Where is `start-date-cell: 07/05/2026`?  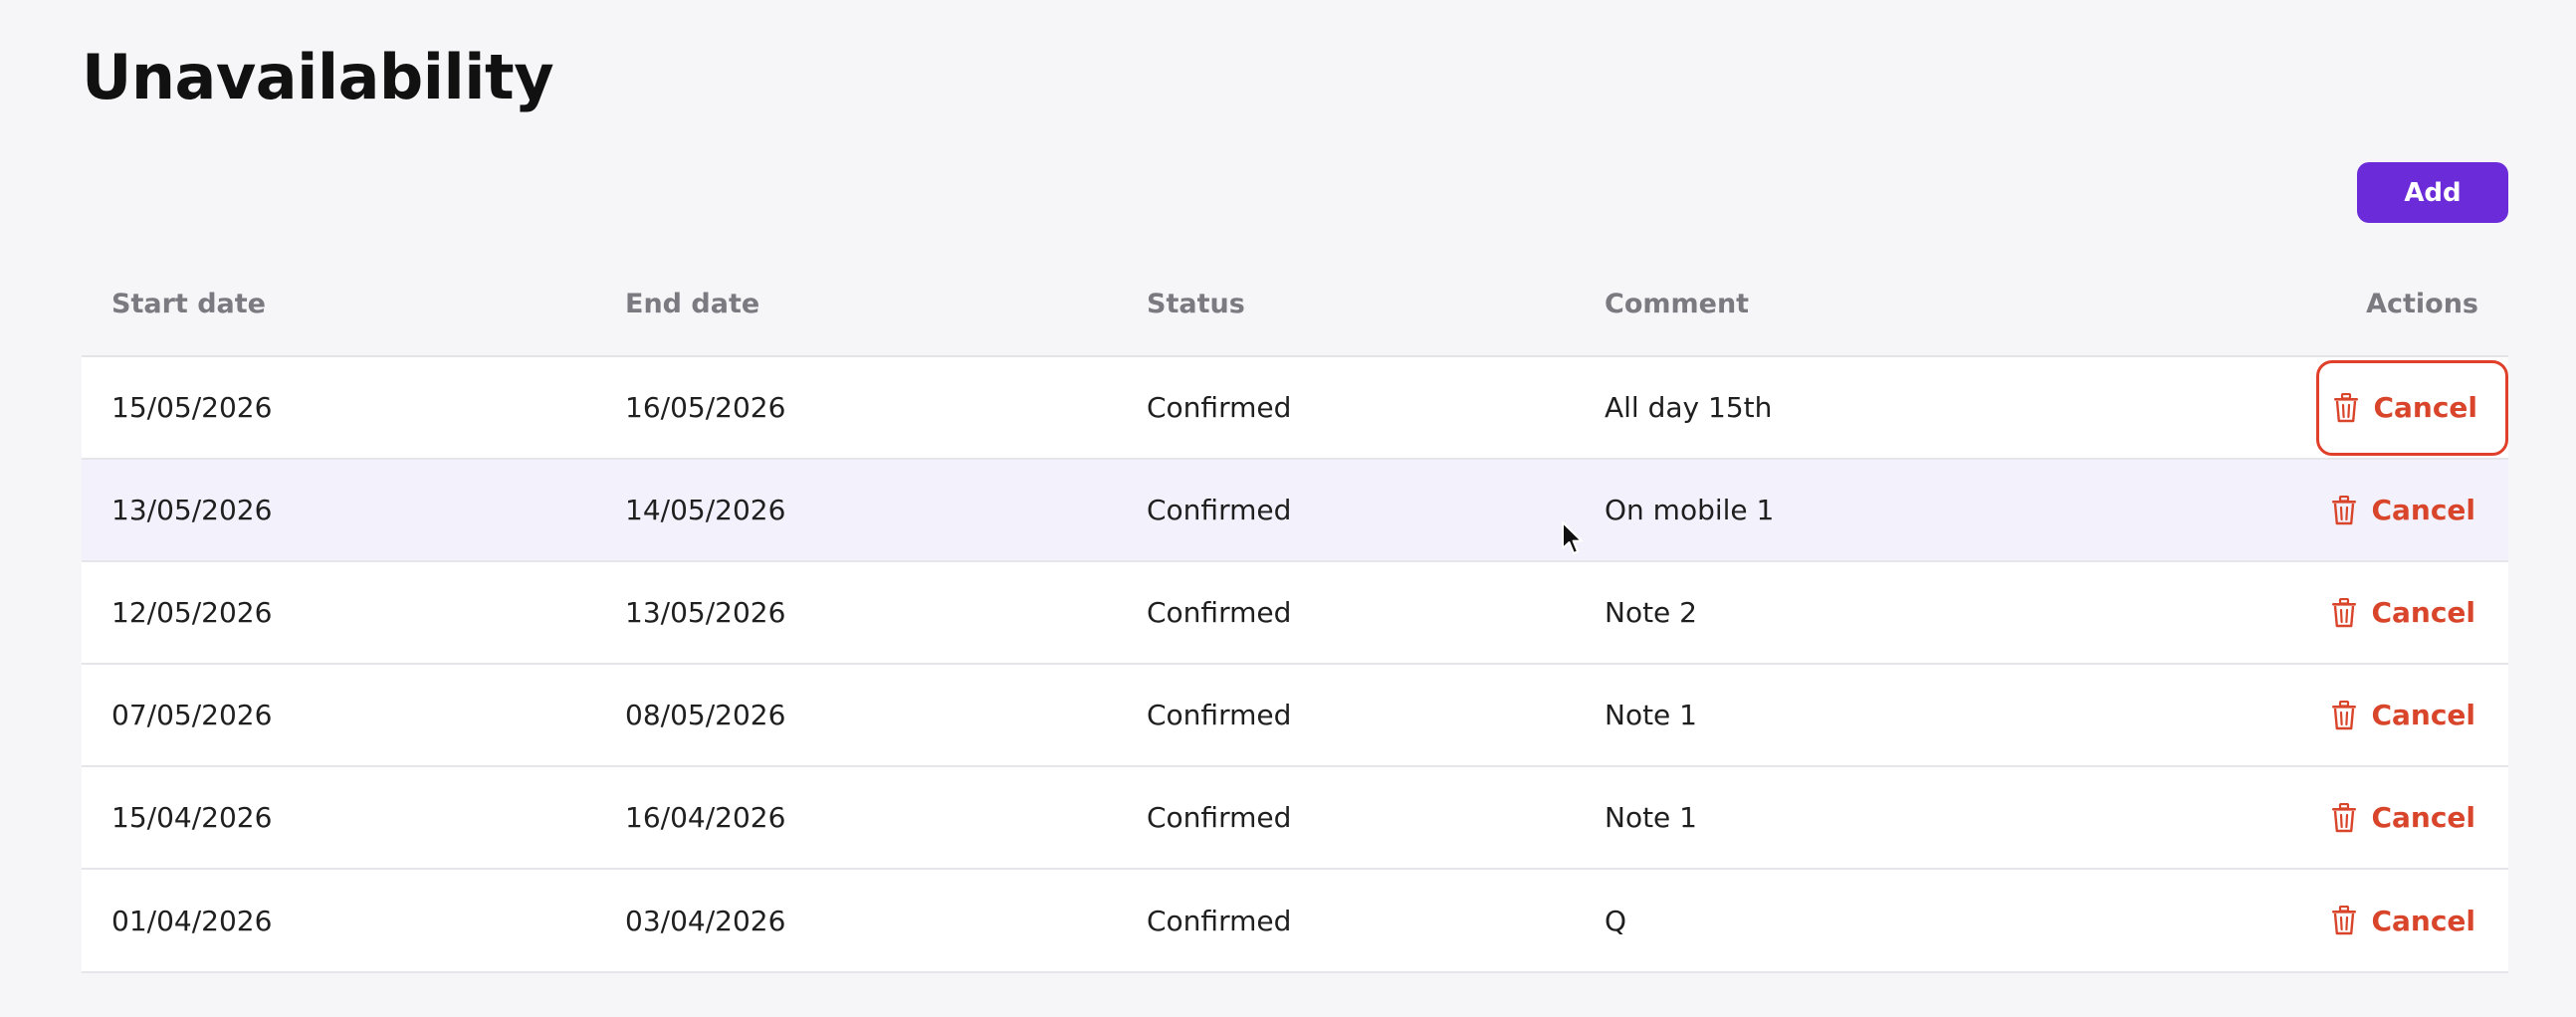
start-date-cell: 07/05/2026 is located at coordinates (338, 716).